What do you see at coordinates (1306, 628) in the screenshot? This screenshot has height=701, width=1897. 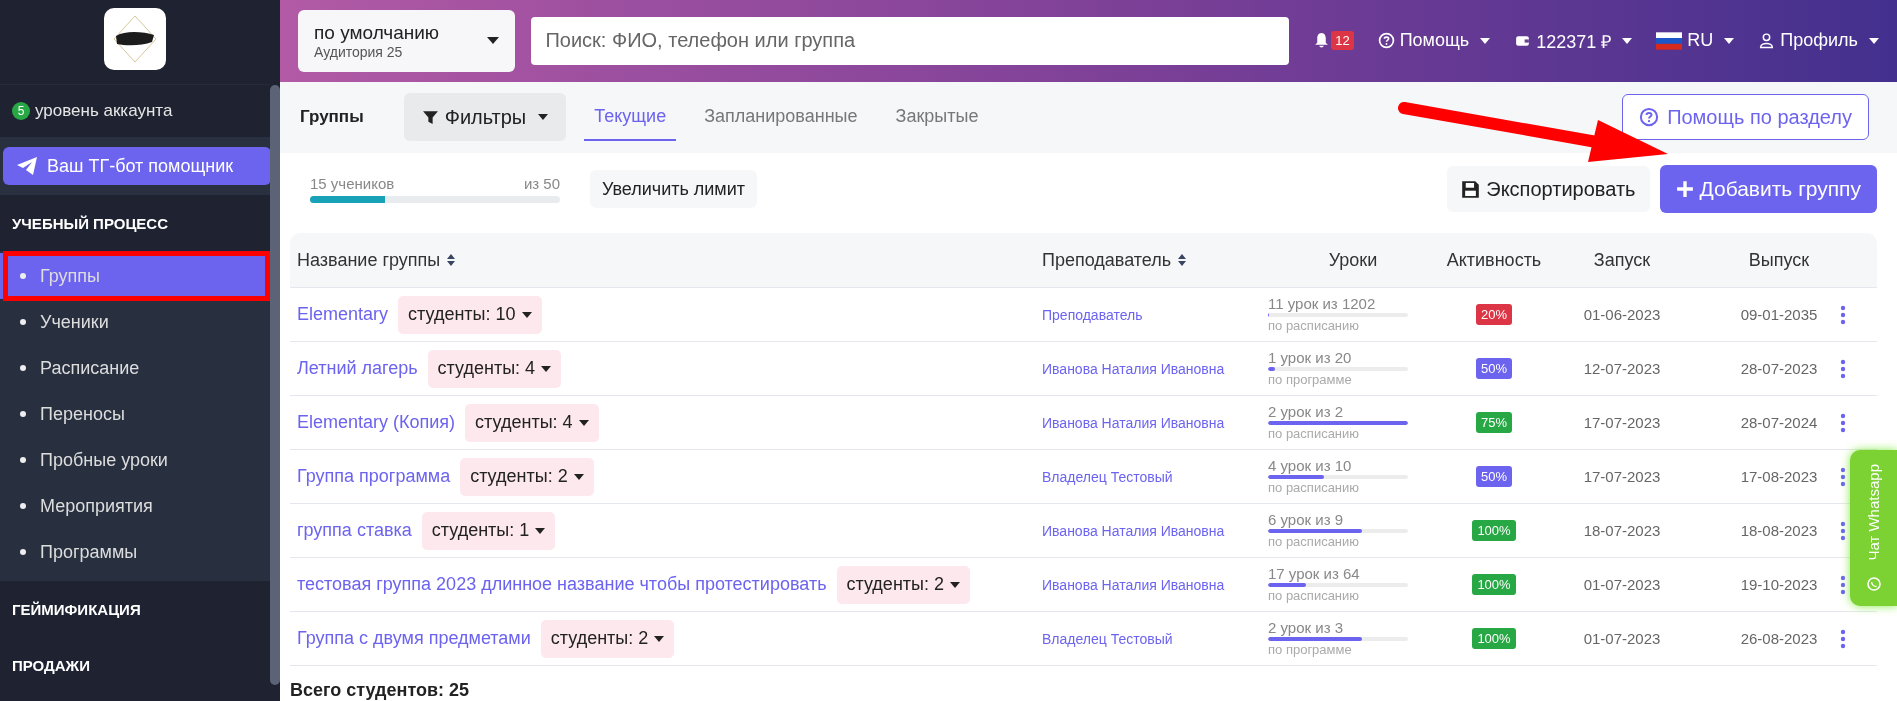 I see `lessons-count: 2 урок из 3` at bounding box center [1306, 628].